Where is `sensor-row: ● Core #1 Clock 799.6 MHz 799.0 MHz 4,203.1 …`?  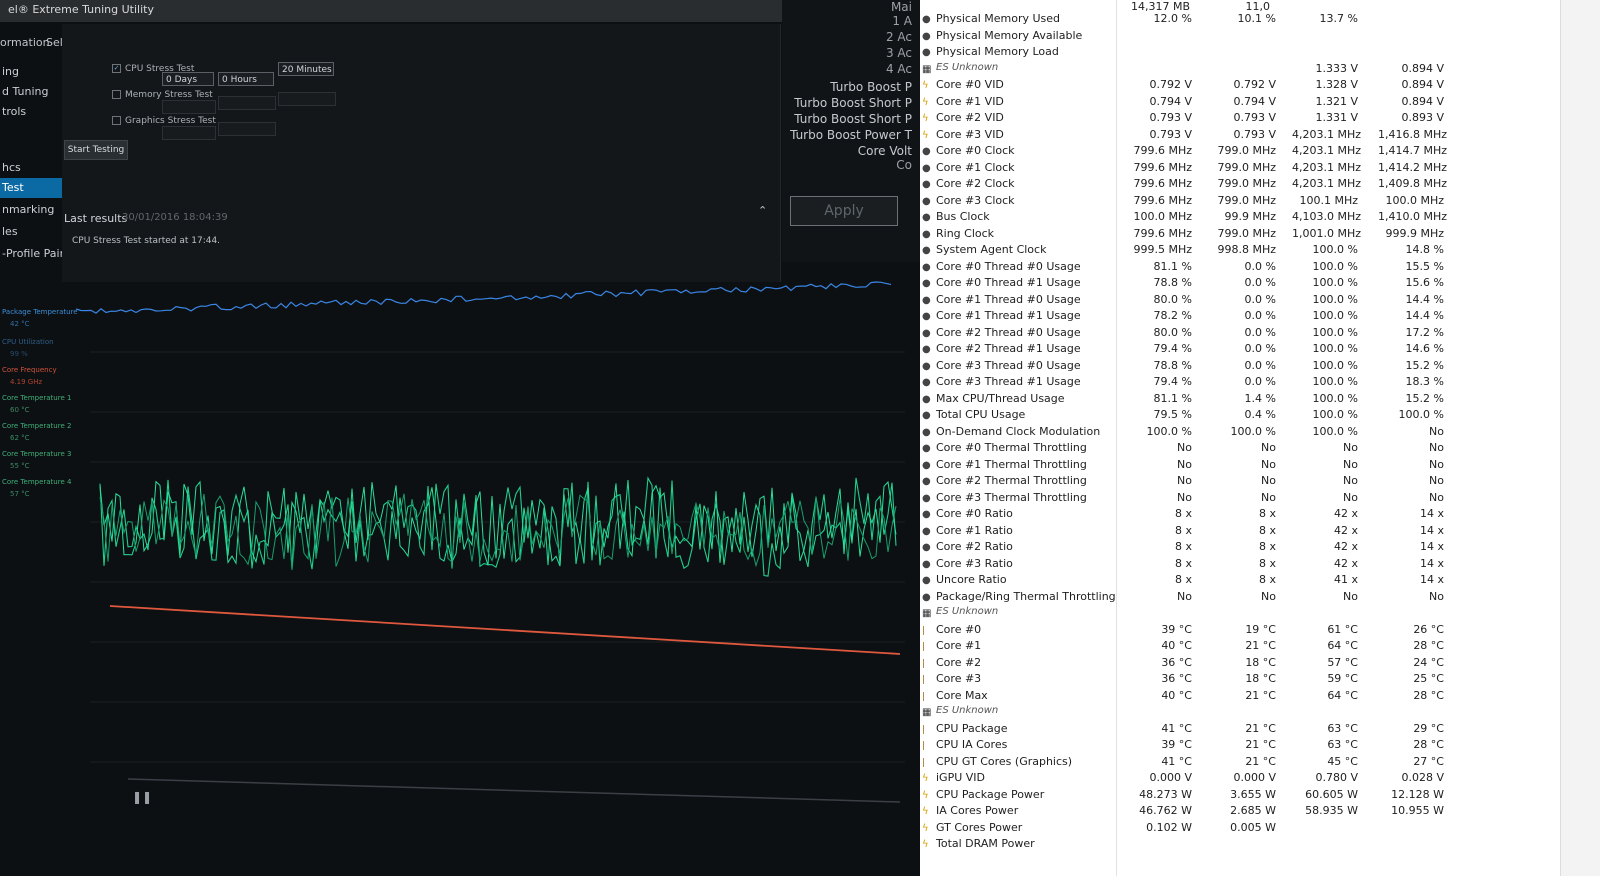
sensor-row: ● Core #1 Clock 799.6 MHz 799.0 MHz 4,203.1 … is located at coordinates (1260, 169).